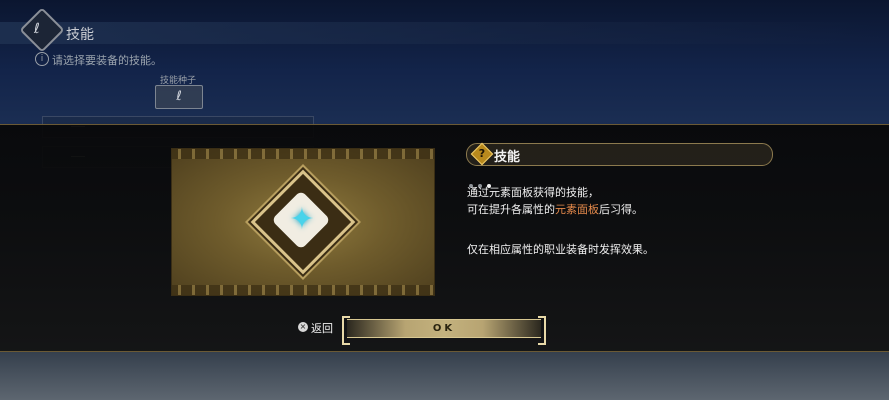  I want to click on skill-seed-slot: ℓ, so click(179, 97).